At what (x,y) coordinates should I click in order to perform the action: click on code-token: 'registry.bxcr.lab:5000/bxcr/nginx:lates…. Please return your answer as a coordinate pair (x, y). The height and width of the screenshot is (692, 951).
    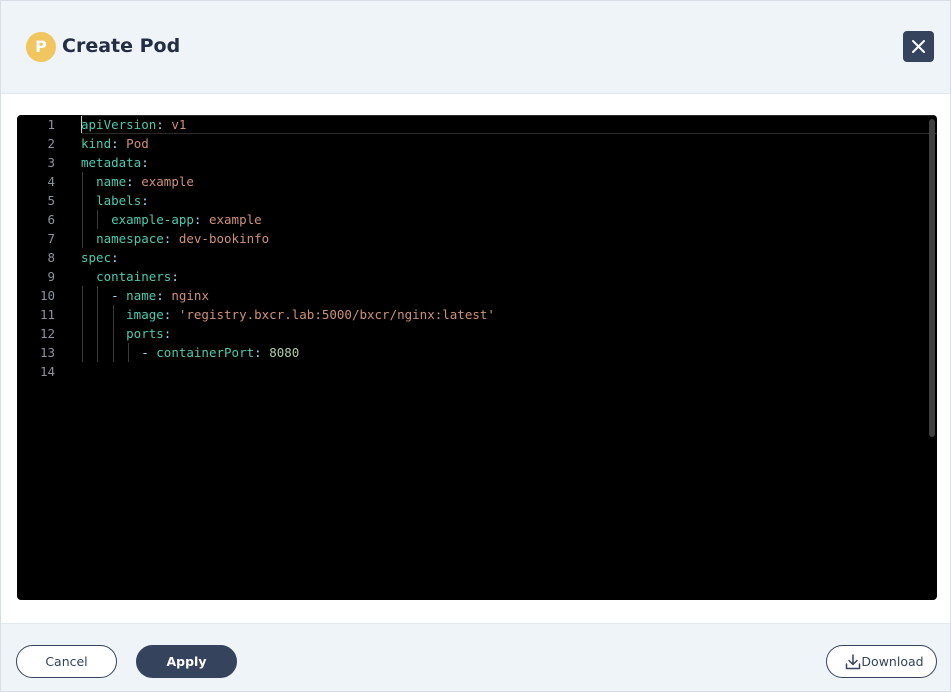
    Looking at the image, I should click on (336, 314).